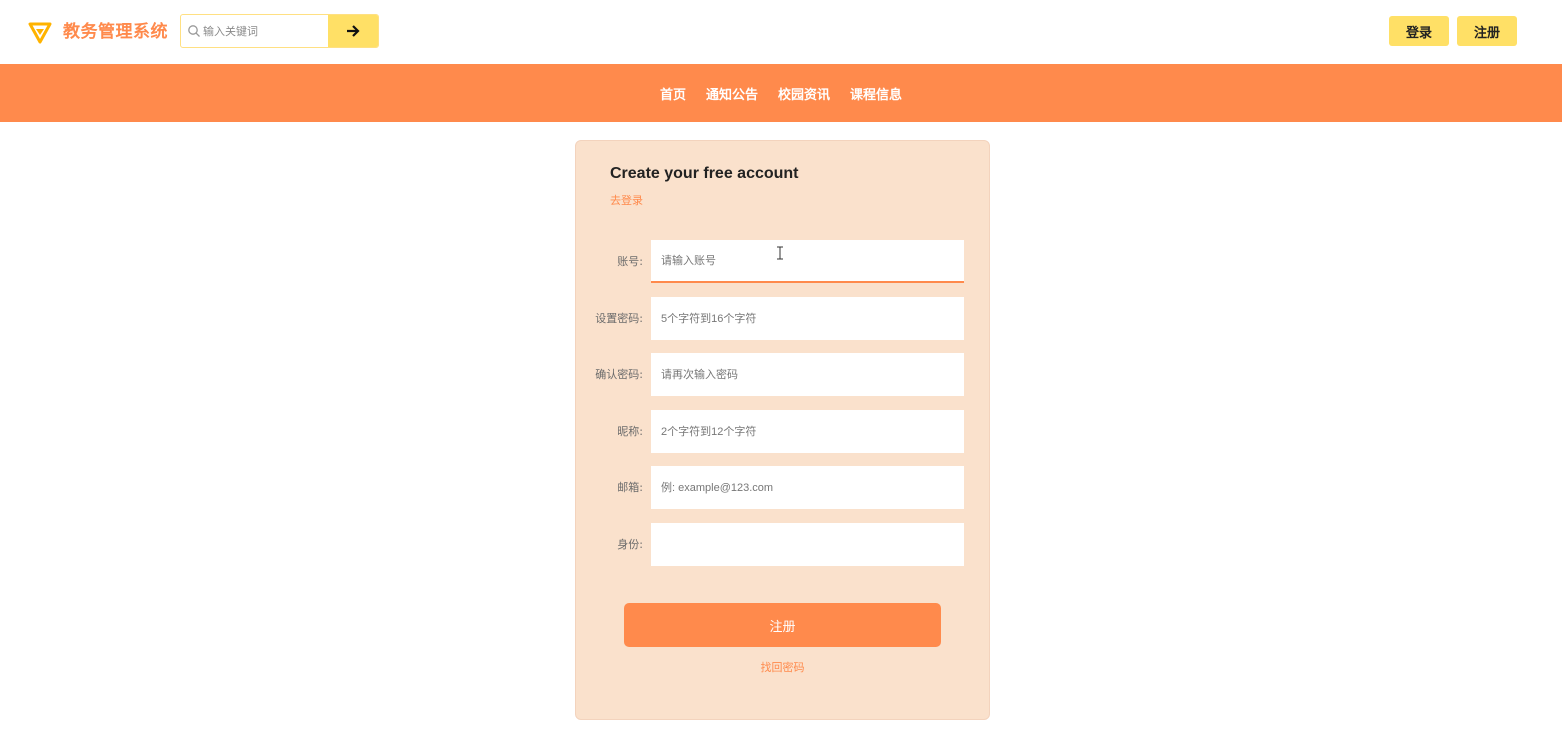 The height and width of the screenshot is (730, 1562). I want to click on brand-title: 教务管理系统, so click(115, 32).